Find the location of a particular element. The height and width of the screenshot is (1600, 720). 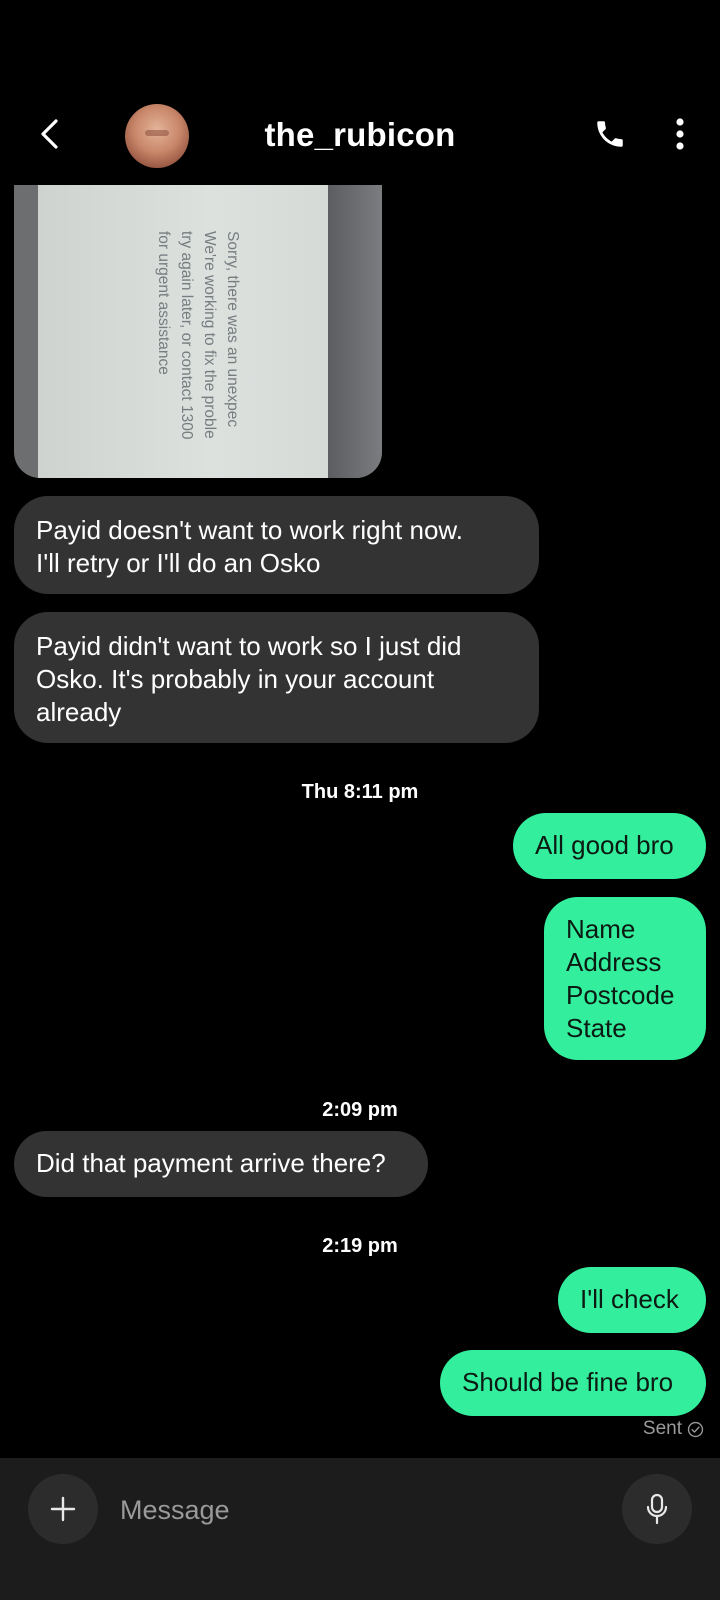

microphone-icon is located at coordinates (657, 1509).